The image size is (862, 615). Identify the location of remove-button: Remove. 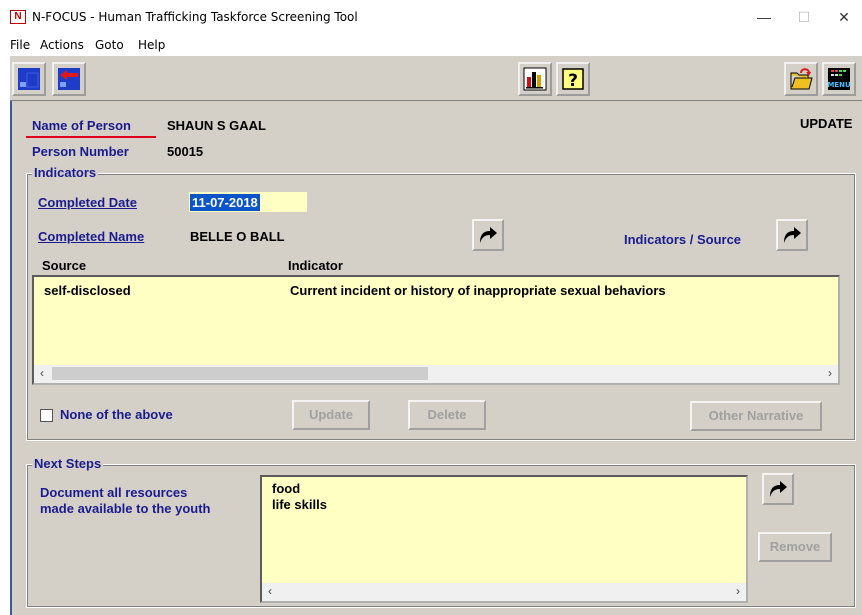
(795, 547).